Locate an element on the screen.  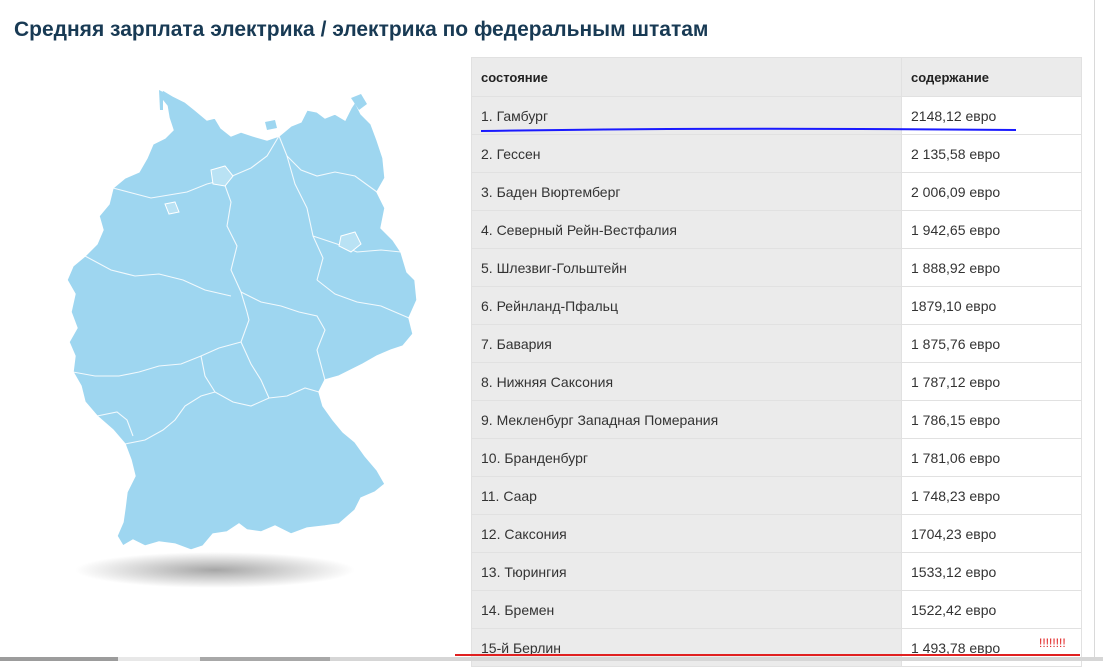
state-cell: 5. Шлезвиг-Гольштейн is located at coordinates (686, 267).